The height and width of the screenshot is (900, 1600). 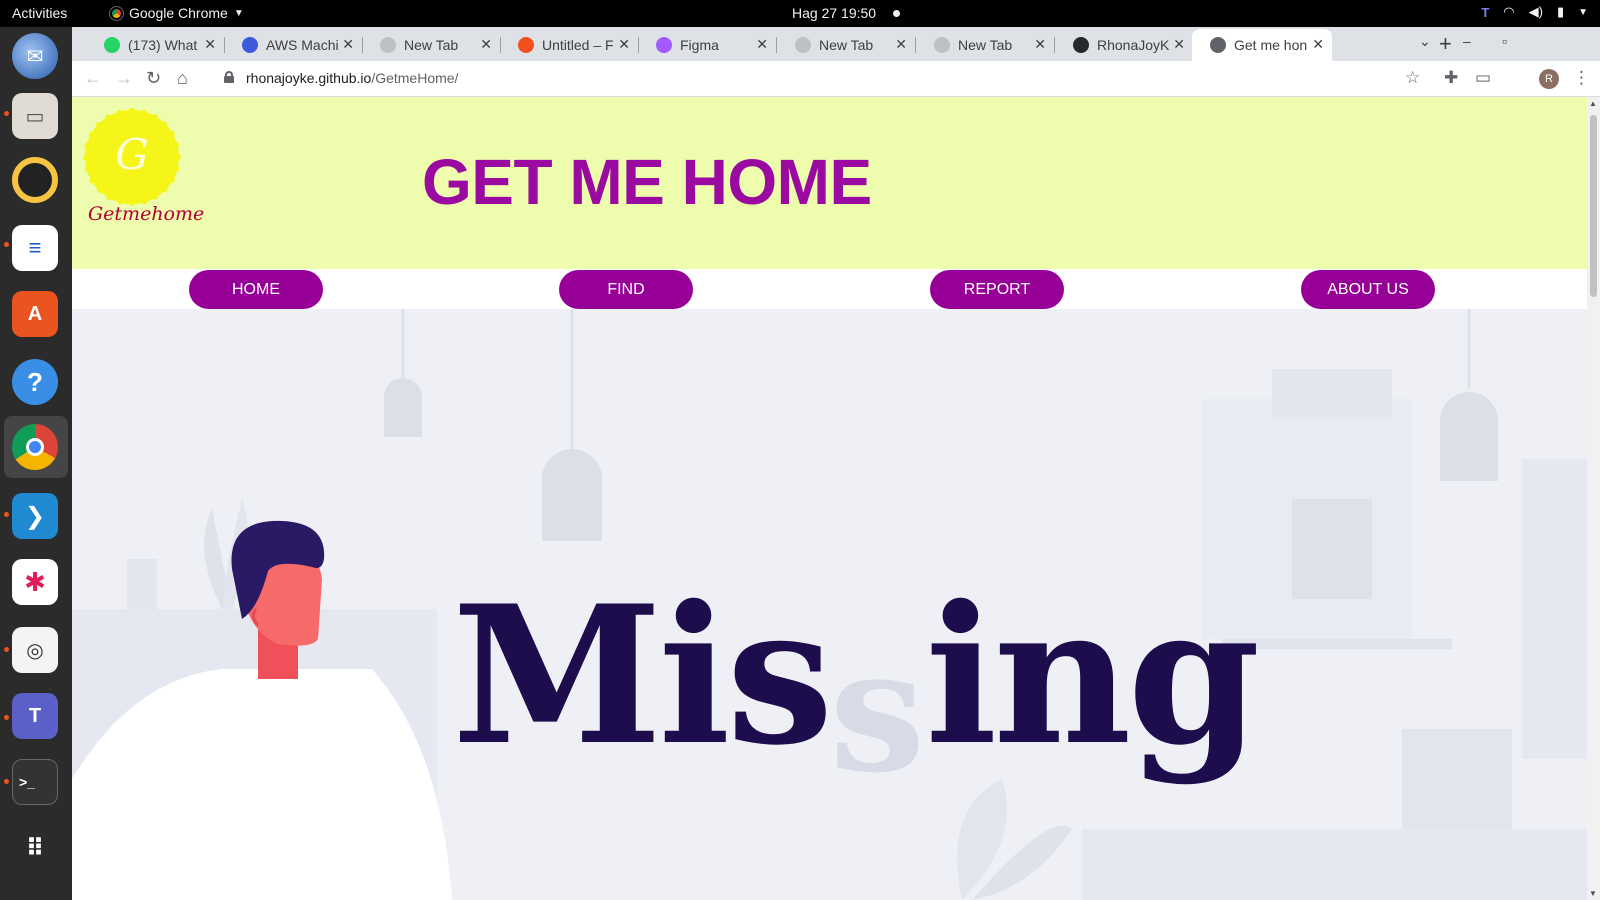 I want to click on browser-tab: Figma ✕, so click(x=707, y=45).